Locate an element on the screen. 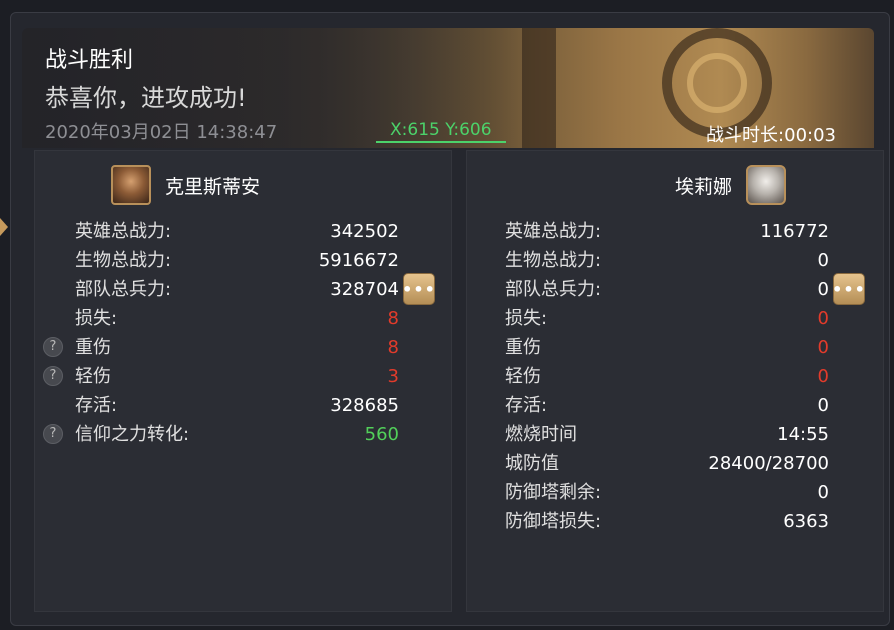 The height and width of the screenshot is (630, 894). battle-timestamp: 2020年03月02日 14:38:47 is located at coordinates (161, 132).